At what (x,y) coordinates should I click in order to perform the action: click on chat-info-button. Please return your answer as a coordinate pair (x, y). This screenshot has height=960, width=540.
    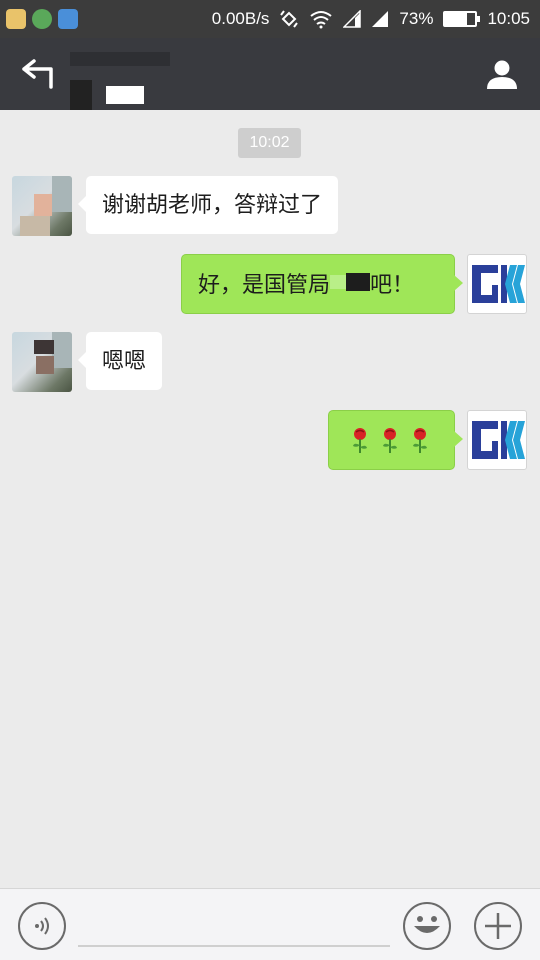
    Looking at the image, I should click on (502, 74).